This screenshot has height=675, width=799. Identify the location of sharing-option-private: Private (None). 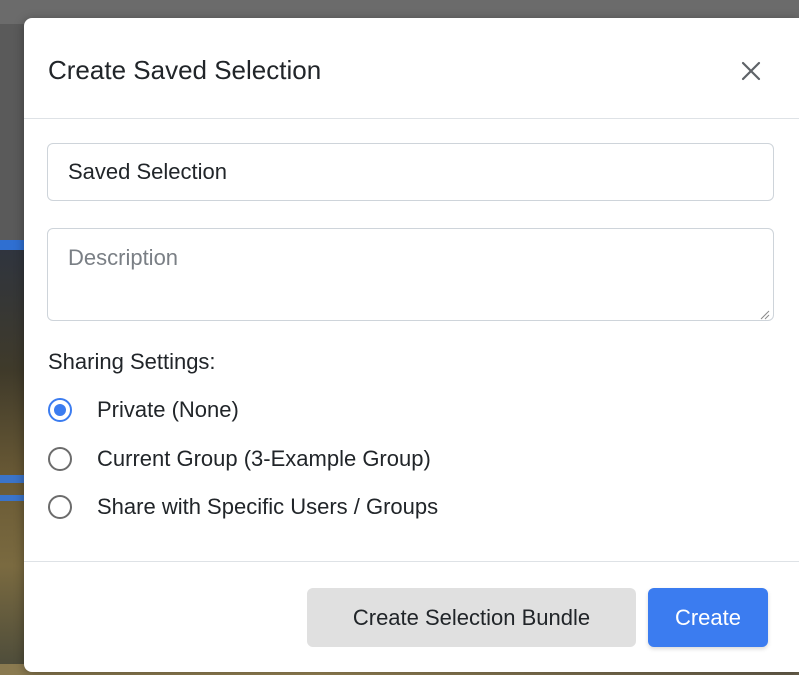
(398, 410).